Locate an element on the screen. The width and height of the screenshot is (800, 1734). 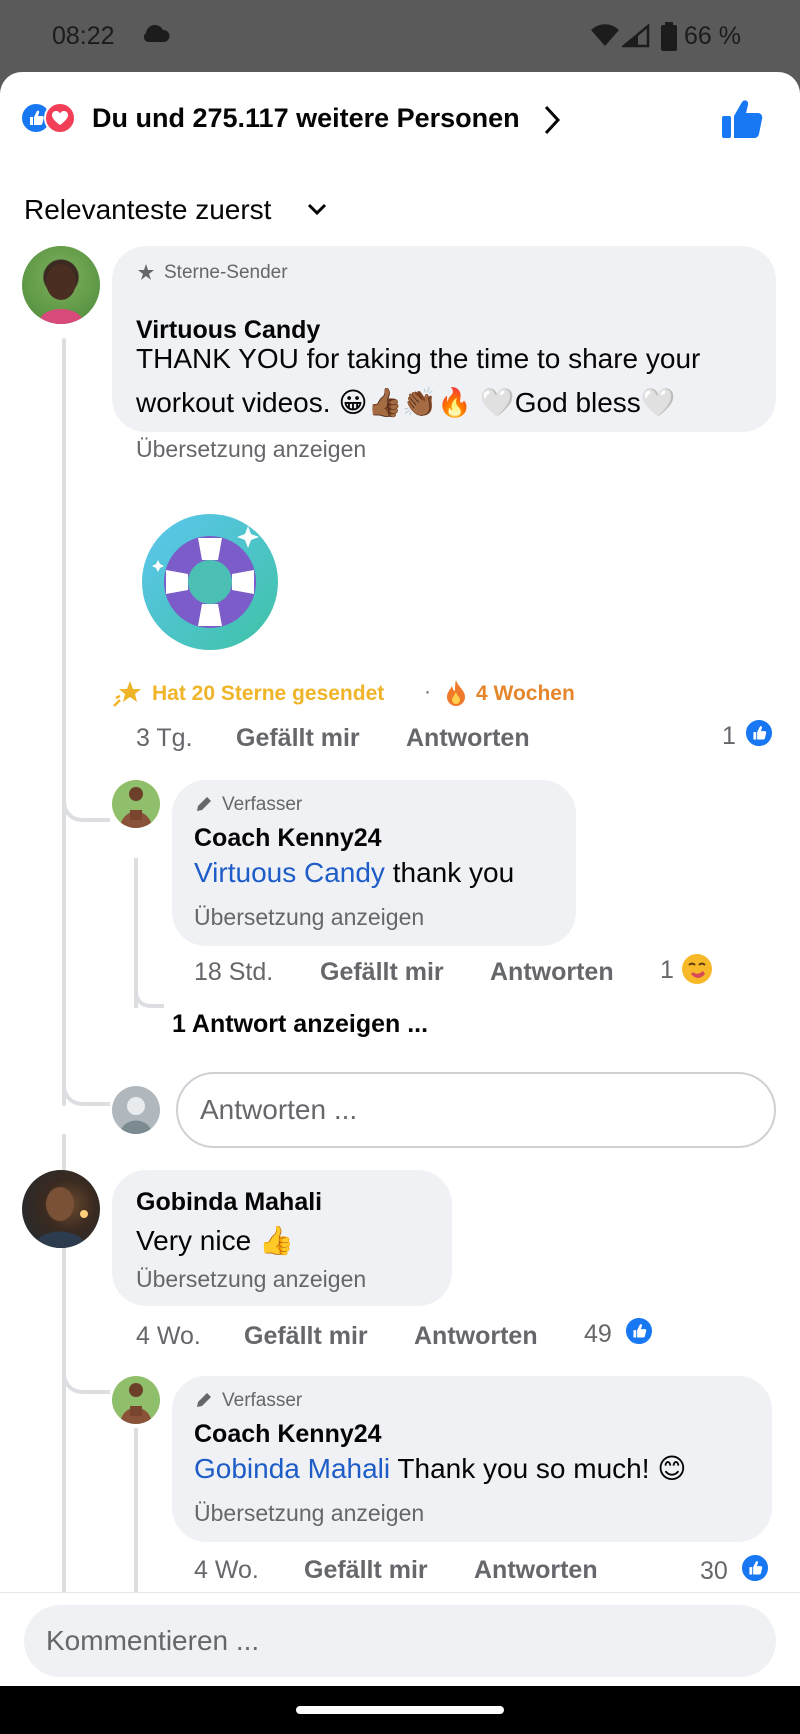
comment-input-field is located at coordinates (400, 1641).